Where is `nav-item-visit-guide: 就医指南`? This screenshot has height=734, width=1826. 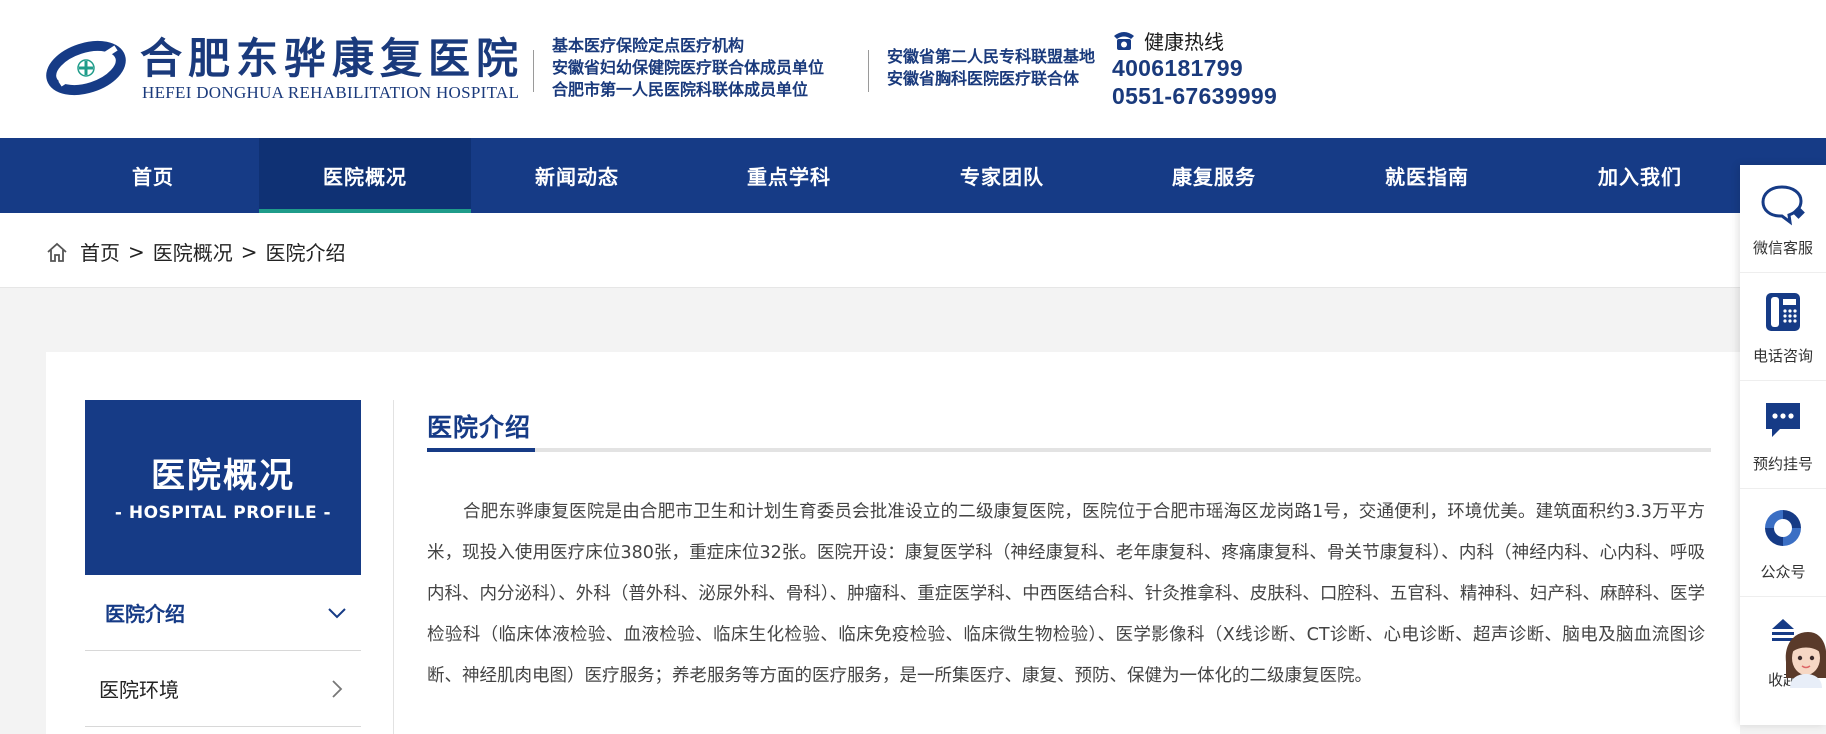
nav-item-visit-guide: 就医指南 is located at coordinates (1427, 175).